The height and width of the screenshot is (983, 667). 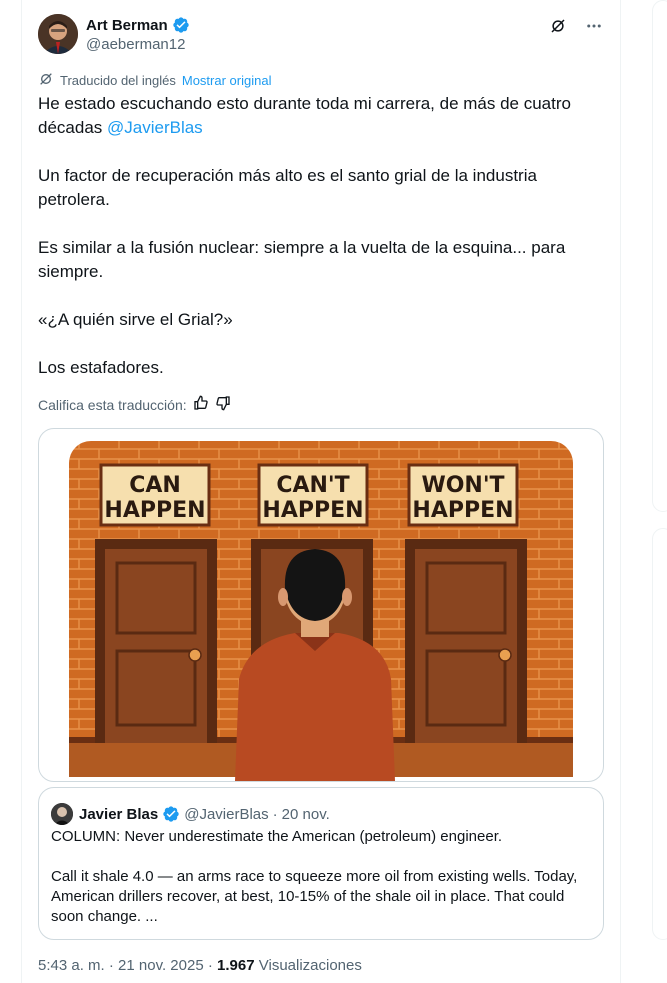 What do you see at coordinates (236, 965) in the screenshot?
I see `view-count: 1.967` at bounding box center [236, 965].